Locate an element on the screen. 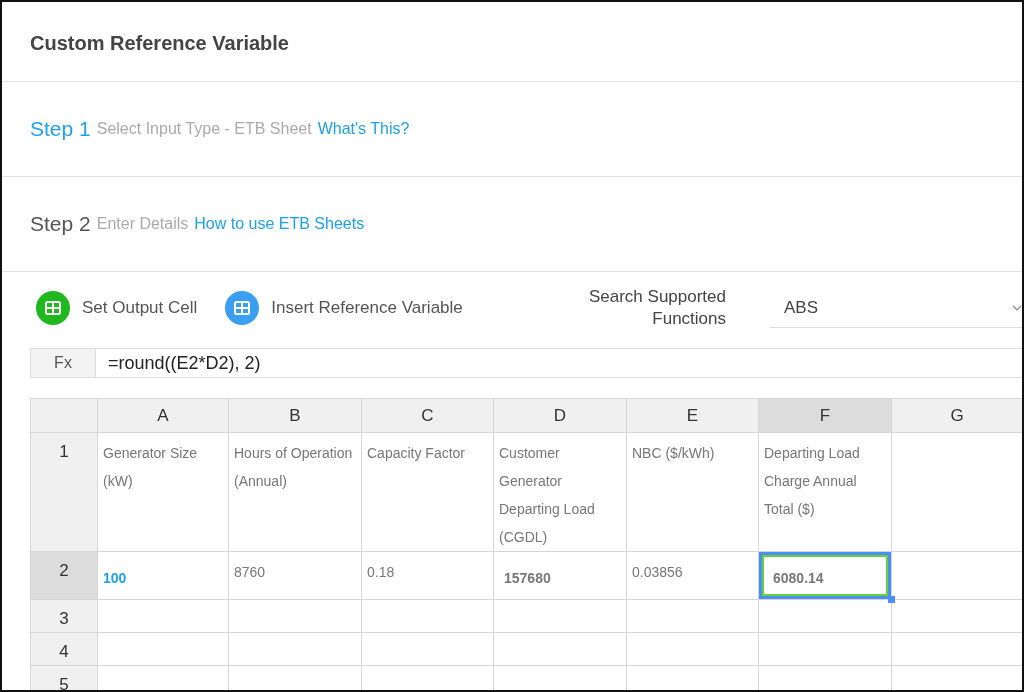 The image size is (1024, 692). fx-label: Fx is located at coordinates (63, 363).